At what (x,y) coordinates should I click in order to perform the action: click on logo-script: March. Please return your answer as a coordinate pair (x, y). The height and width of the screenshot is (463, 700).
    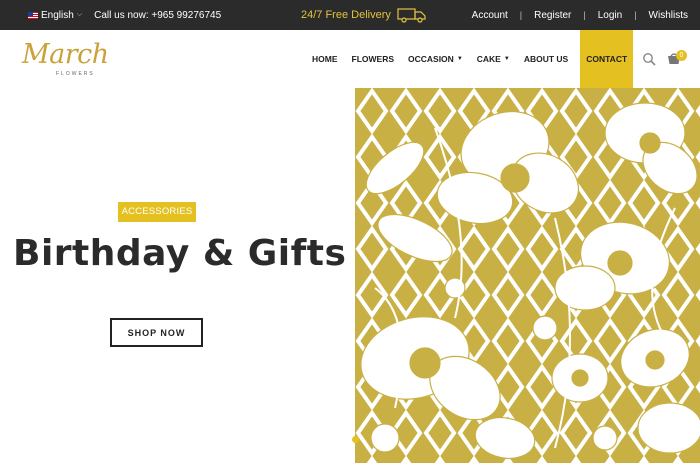
    Looking at the image, I should click on (65, 54).